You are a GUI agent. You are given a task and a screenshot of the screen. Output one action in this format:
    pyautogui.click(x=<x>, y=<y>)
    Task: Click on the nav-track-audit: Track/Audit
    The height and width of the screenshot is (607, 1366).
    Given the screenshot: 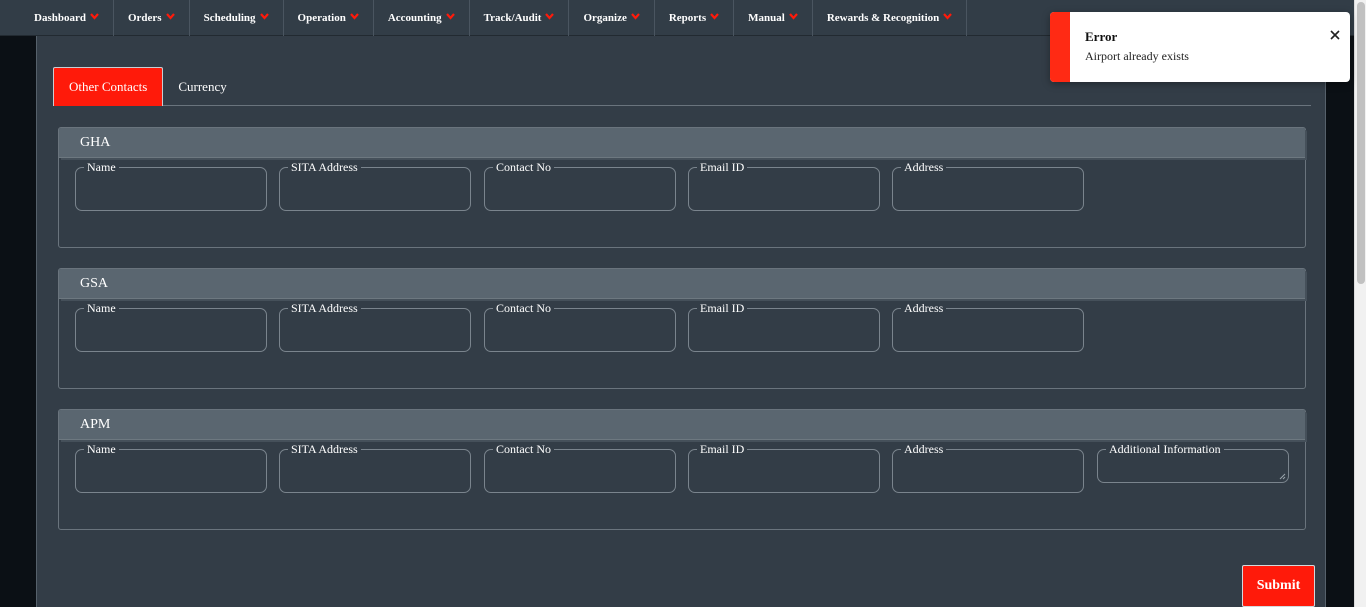 What is the action you would take?
    pyautogui.click(x=520, y=18)
    